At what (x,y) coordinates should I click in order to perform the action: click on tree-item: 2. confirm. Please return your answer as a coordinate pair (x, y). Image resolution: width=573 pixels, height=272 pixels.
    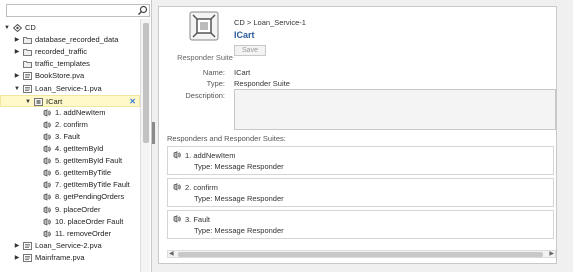
    Looking at the image, I should click on (70, 125).